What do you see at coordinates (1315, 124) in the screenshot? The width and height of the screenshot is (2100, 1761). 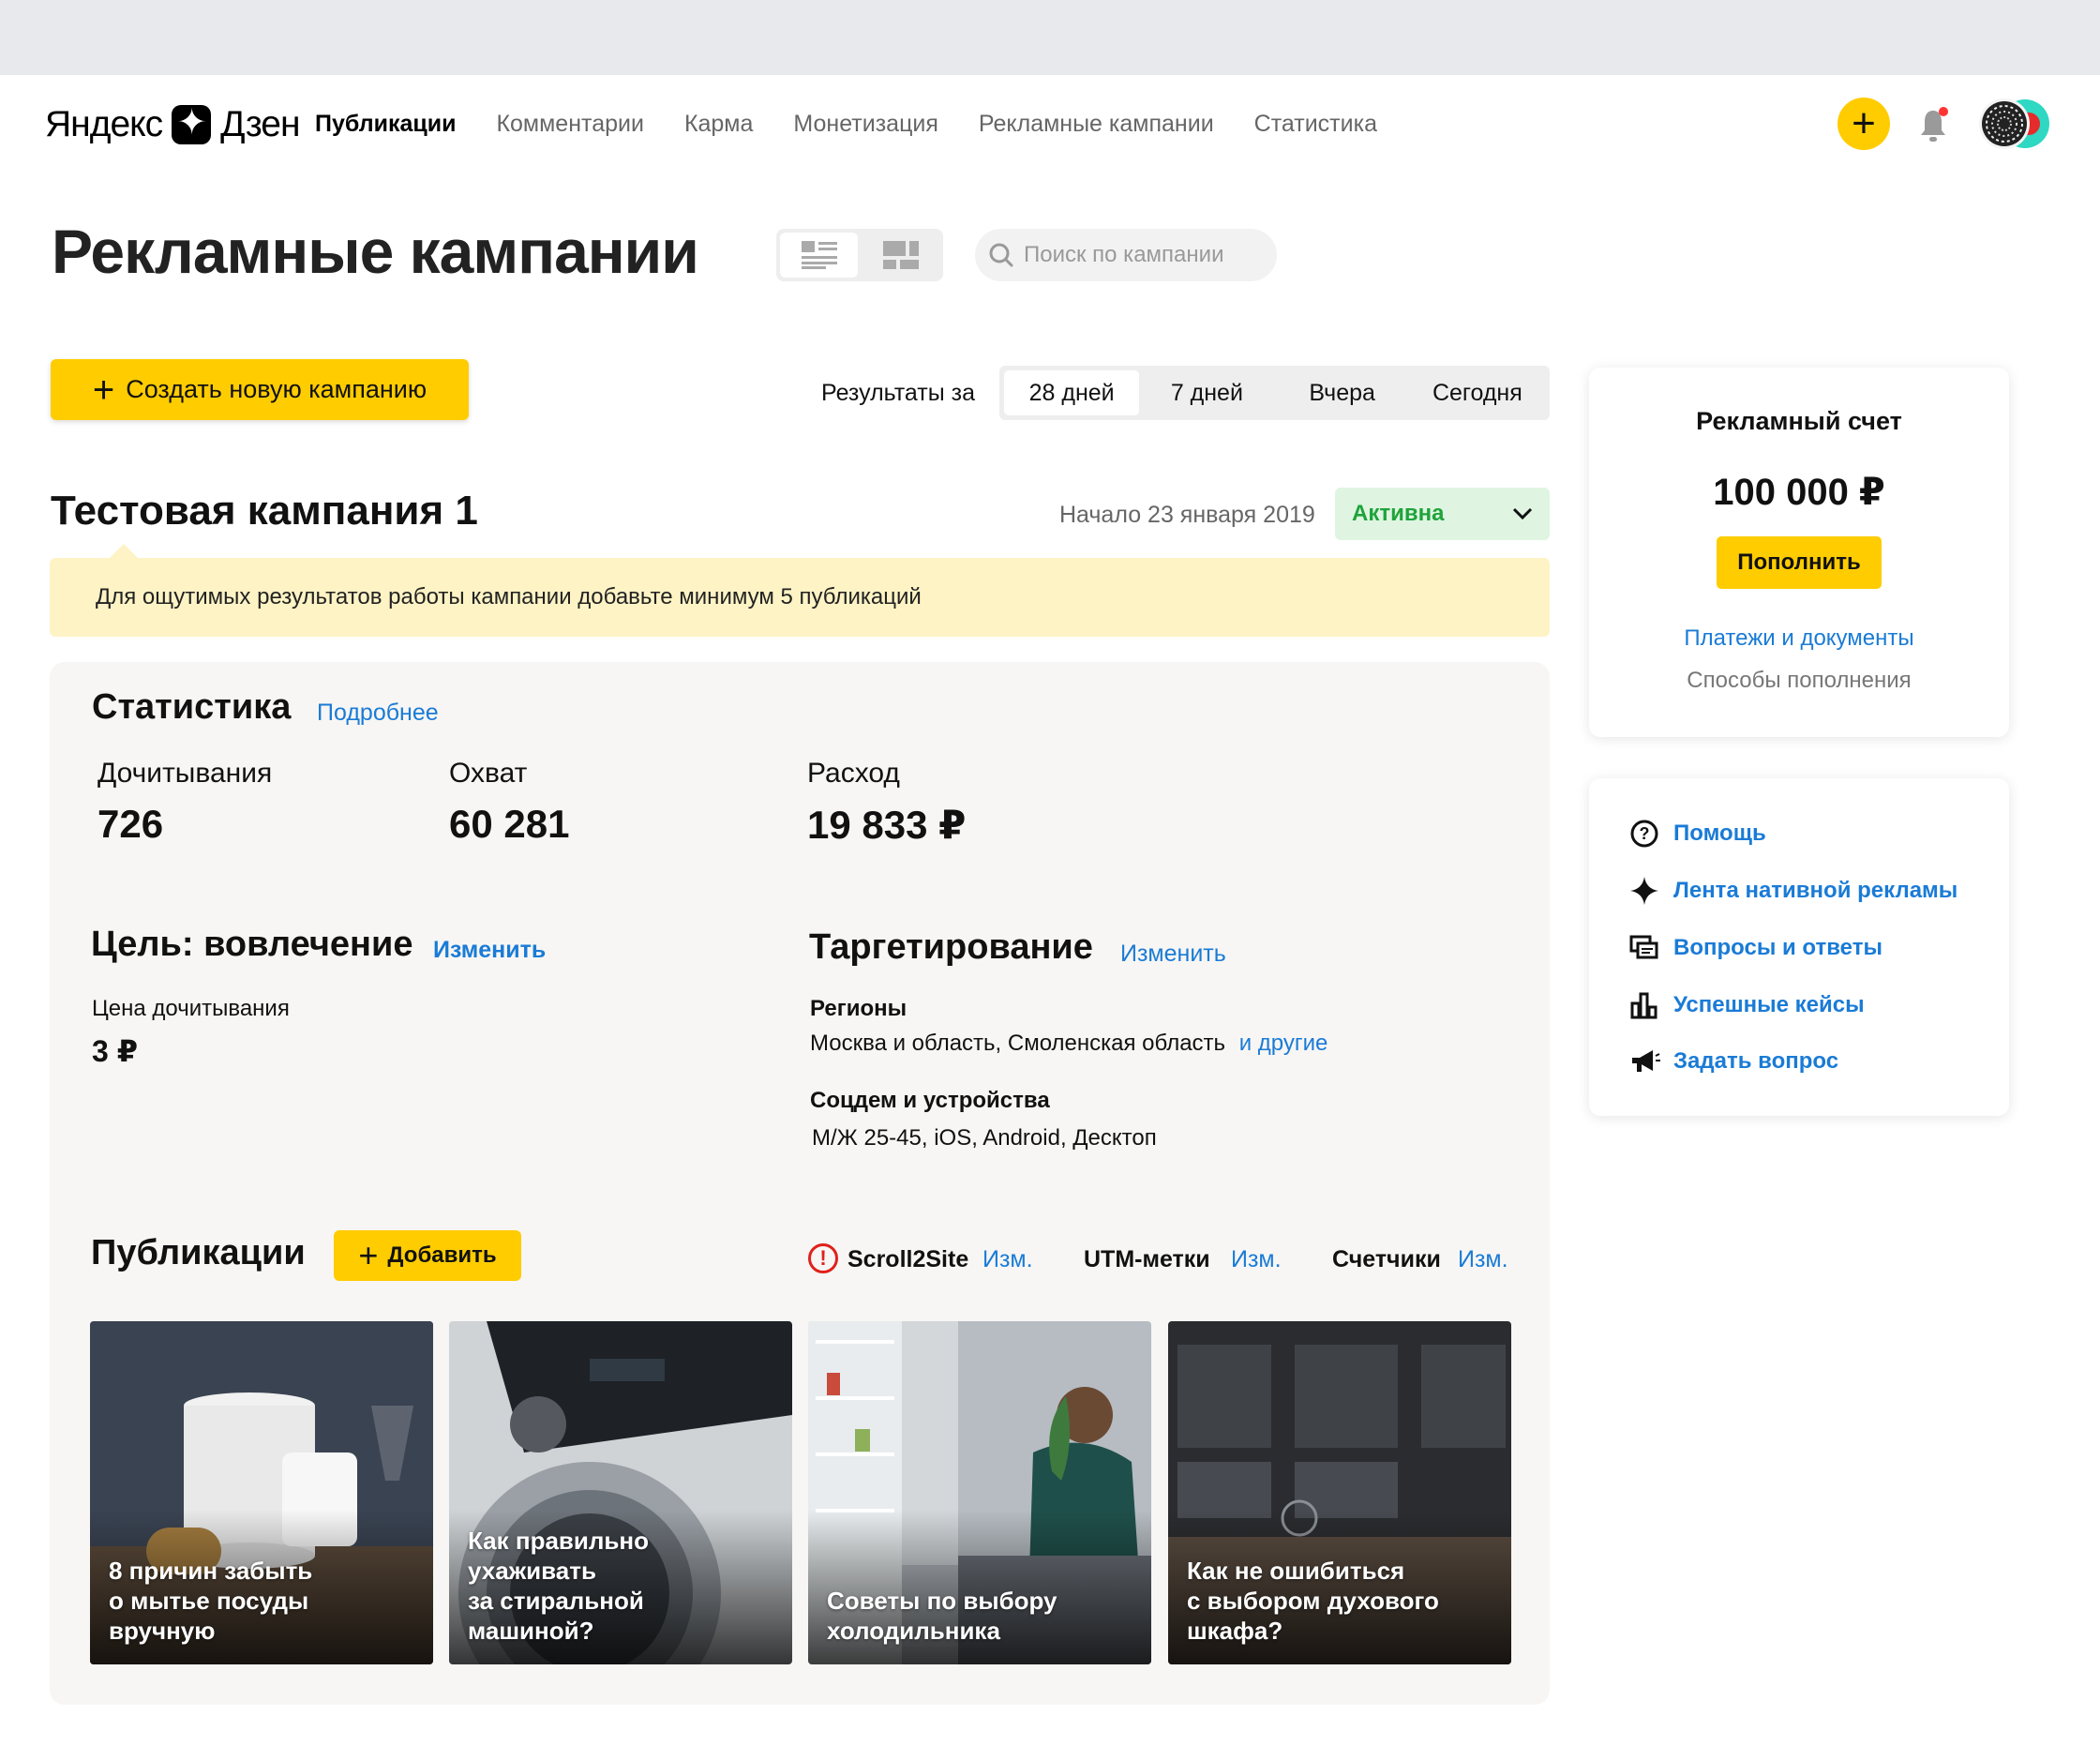 I see `nav-item-statistics: Статистика` at bounding box center [1315, 124].